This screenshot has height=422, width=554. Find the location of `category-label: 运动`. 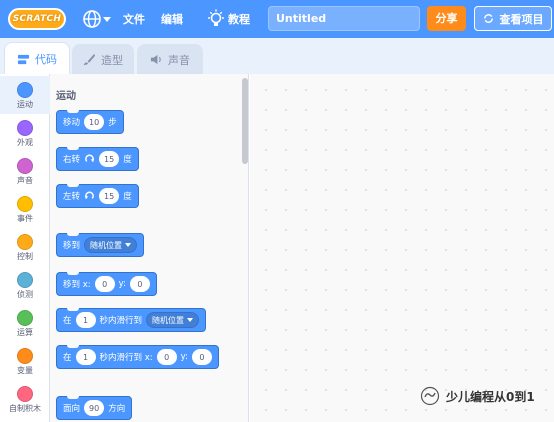

category-label: 运动 is located at coordinates (25, 104).